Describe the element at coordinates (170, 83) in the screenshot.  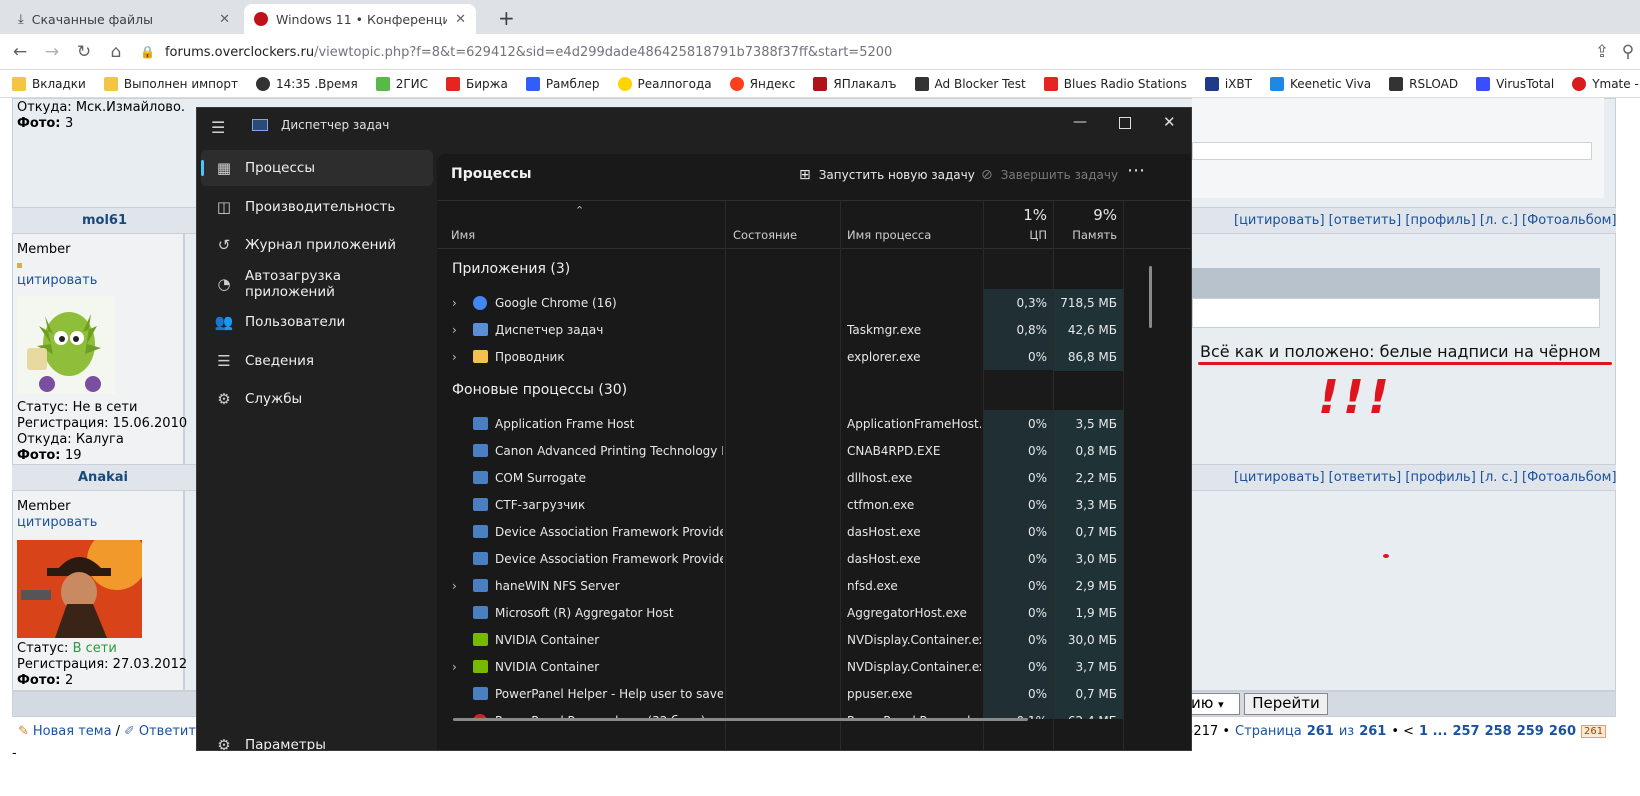
I see `bookmark-item: Выполнен импорт` at that location.